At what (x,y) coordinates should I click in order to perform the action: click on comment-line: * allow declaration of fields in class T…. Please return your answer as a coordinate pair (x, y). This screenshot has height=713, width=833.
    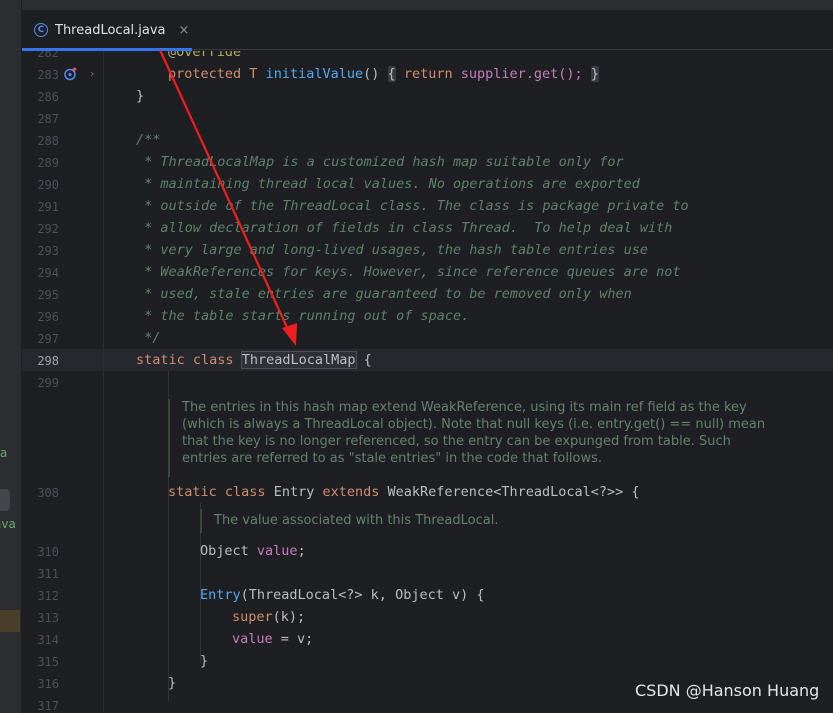
    Looking at the image, I should click on (404, 228).